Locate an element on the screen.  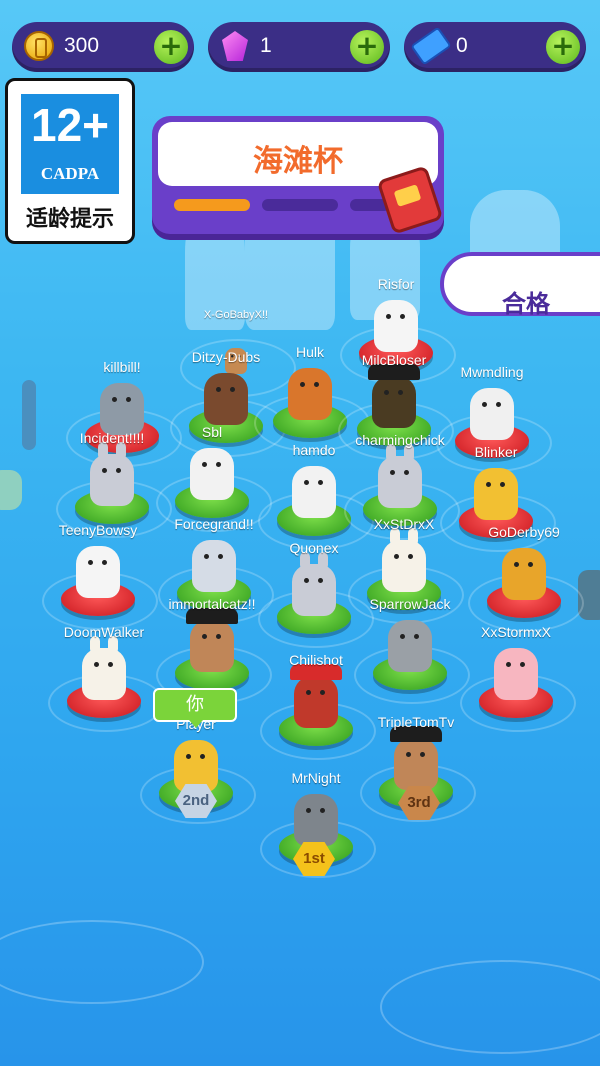
qualified-label: 合格 is located at coordinates (526, 304).